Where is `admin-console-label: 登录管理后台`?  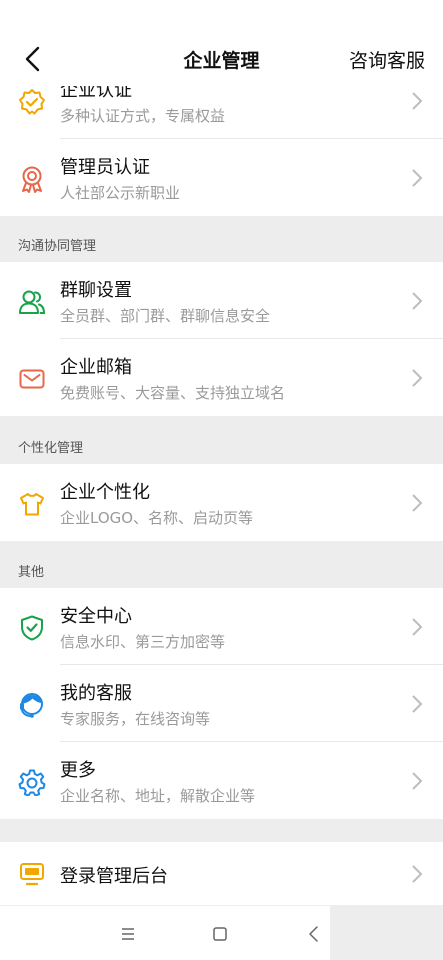
admin-console-label: 登录管理后台 is located at coordinates (114, 876).